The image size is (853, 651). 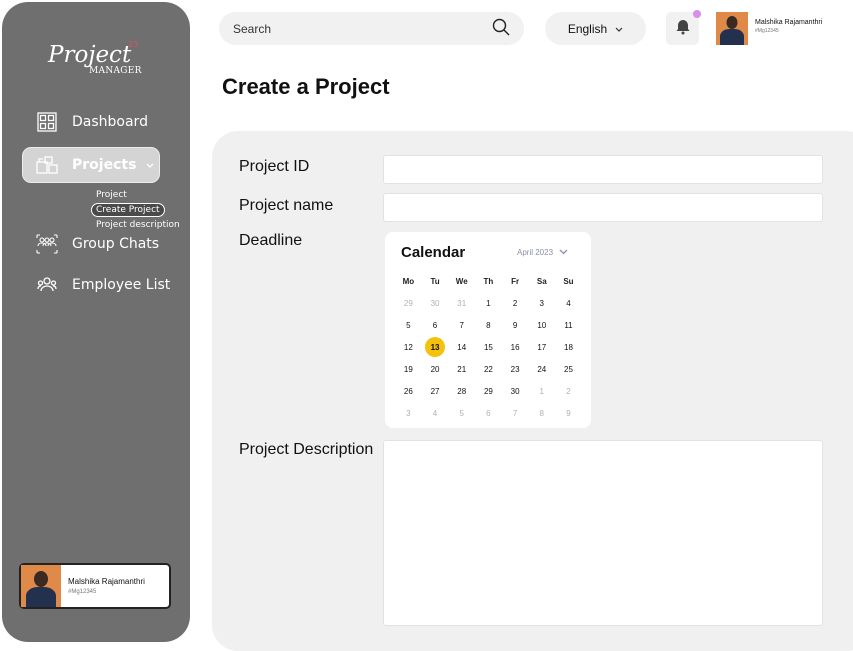 I want to click on dashboard-icon, so click(x=47, y=122).